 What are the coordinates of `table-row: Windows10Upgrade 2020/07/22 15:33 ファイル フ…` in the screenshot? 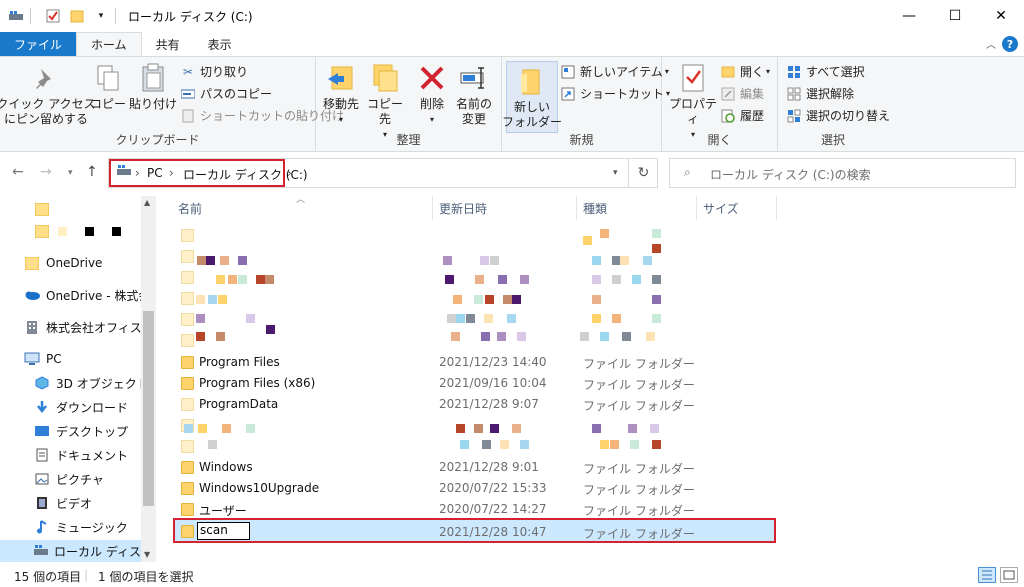 It's located at (476, 488).